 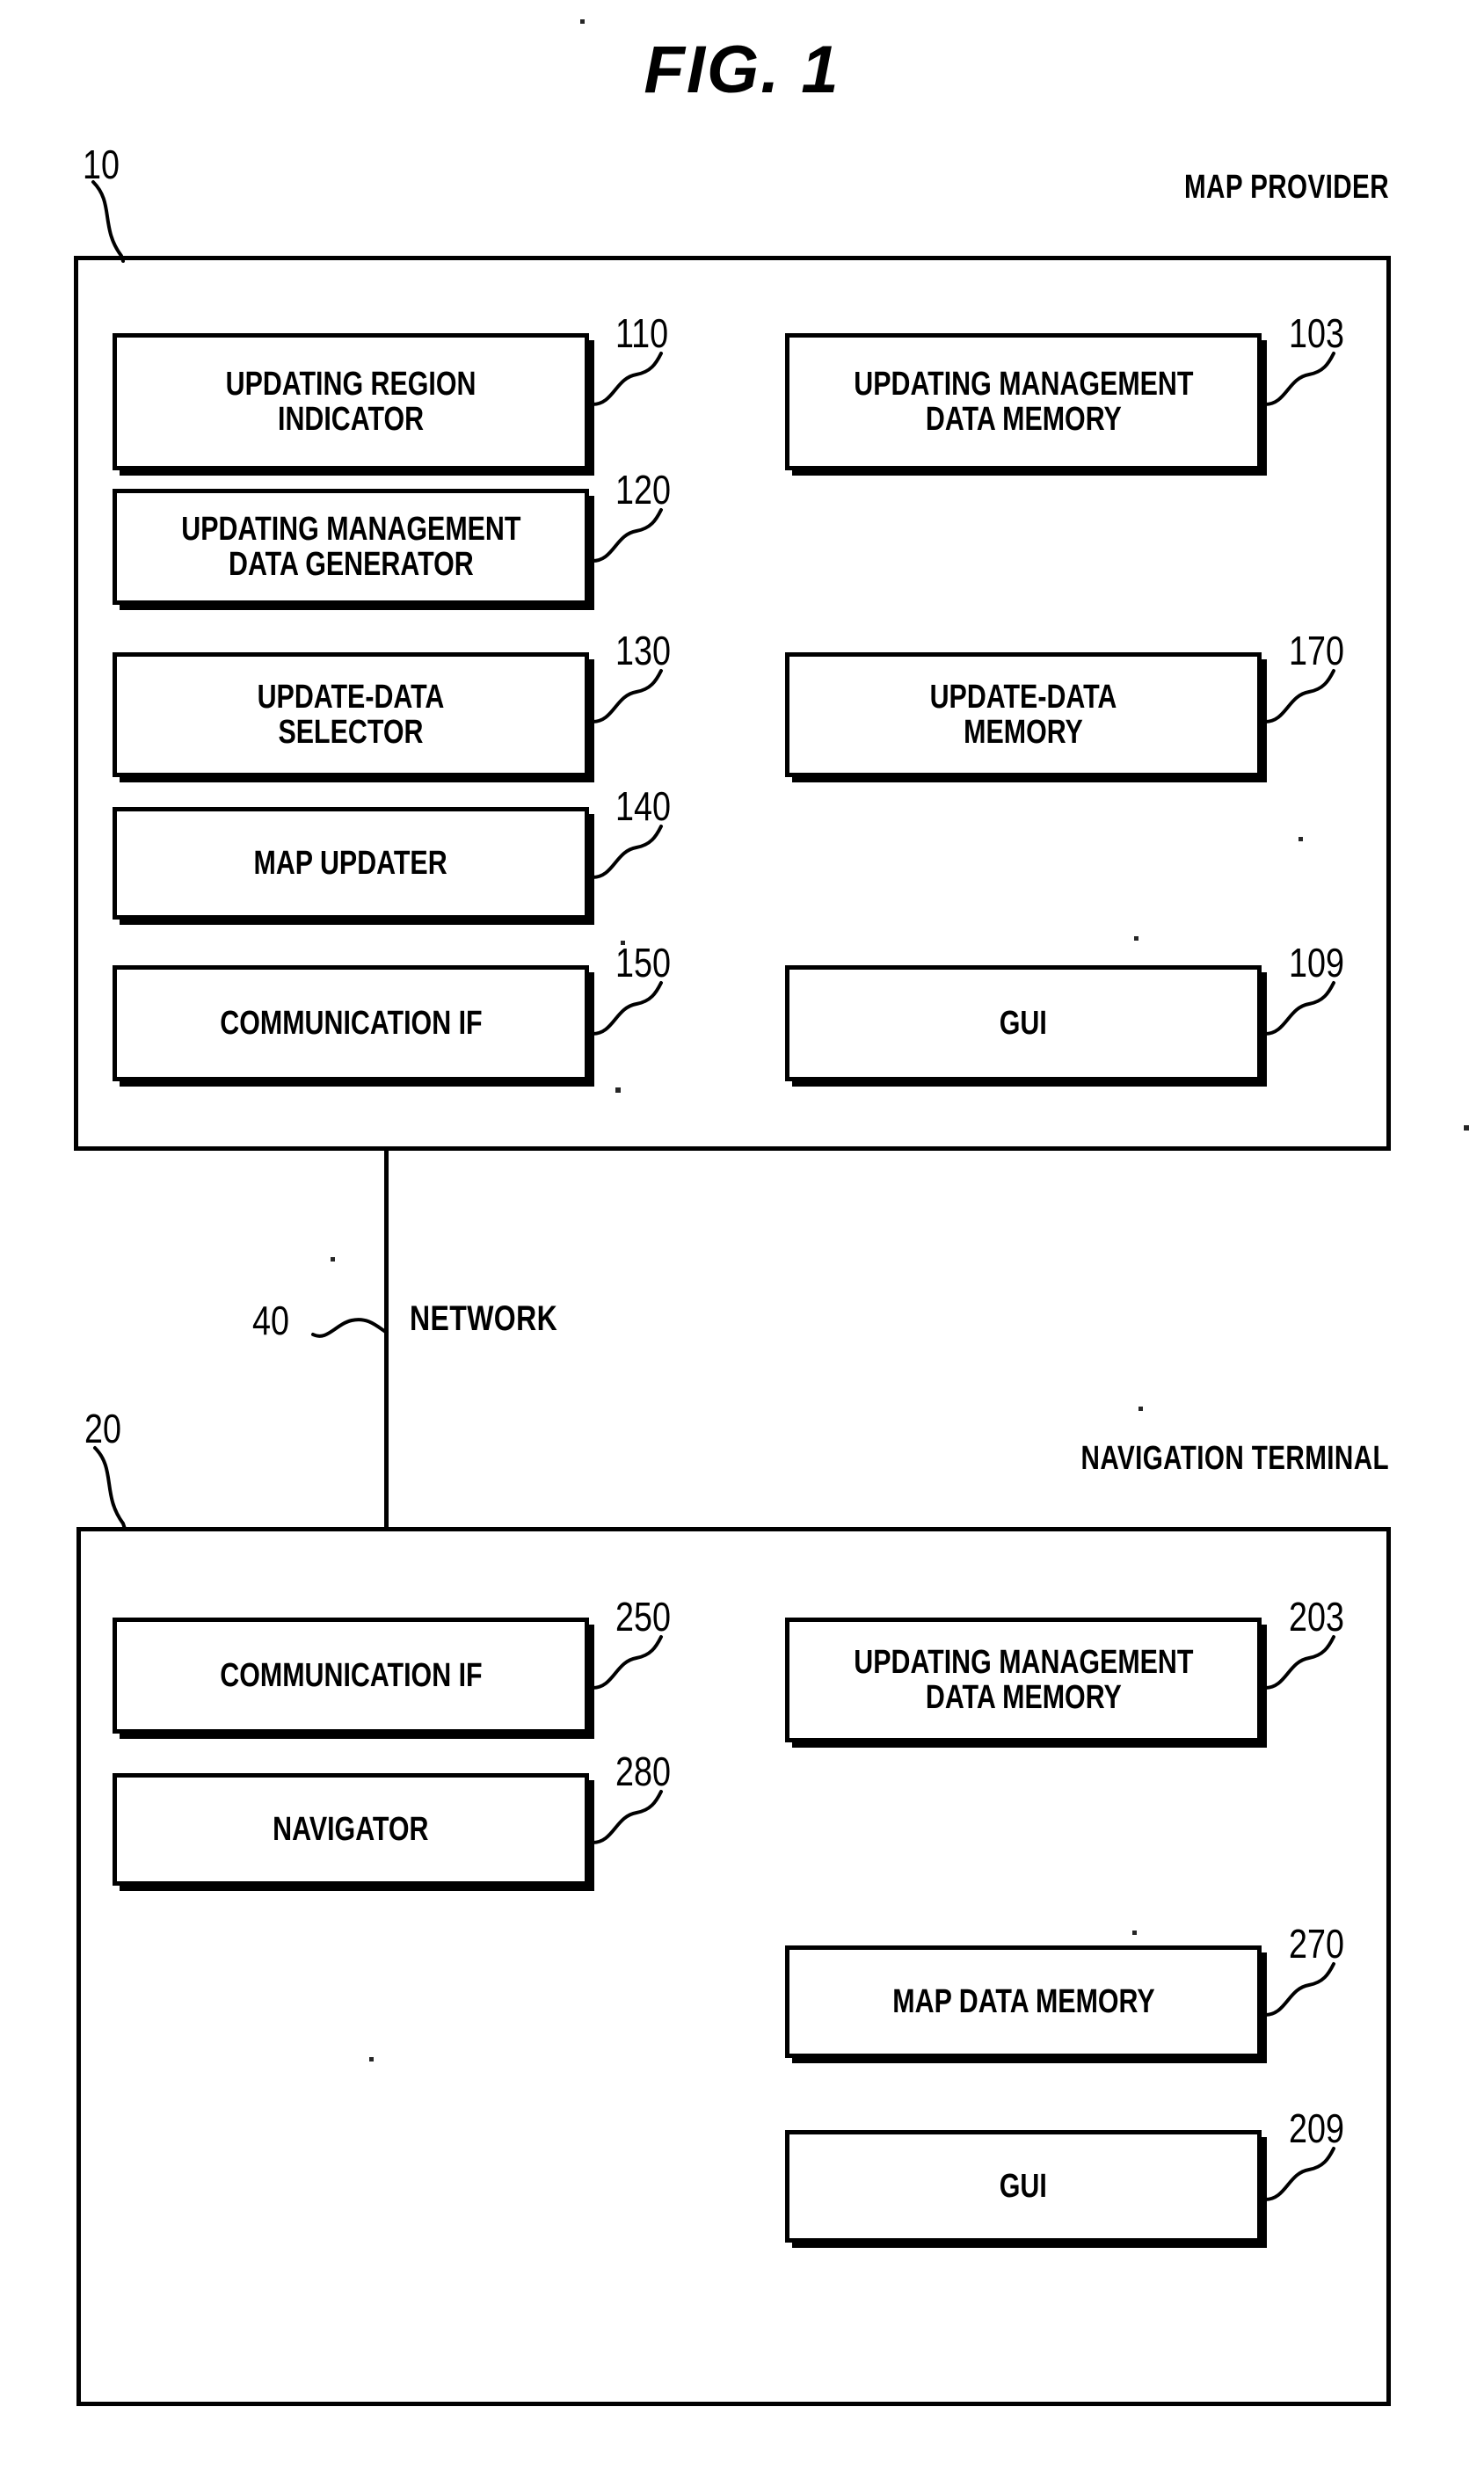 I want to click on block-updating-management-data-generator: UPDATING MANAGEMENT DATA GENERATOR, so click(x=351, y=547).